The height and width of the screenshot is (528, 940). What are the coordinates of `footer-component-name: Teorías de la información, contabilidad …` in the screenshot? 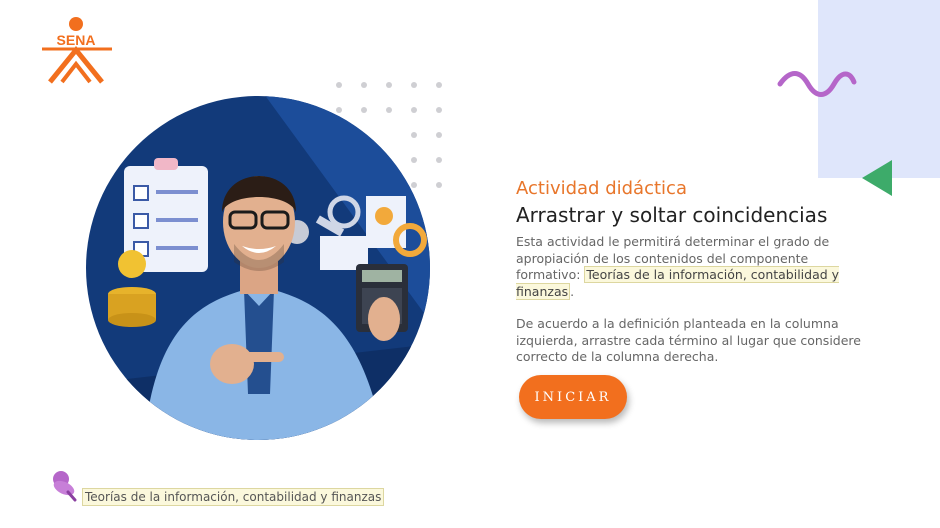 It's located at (233, 497).